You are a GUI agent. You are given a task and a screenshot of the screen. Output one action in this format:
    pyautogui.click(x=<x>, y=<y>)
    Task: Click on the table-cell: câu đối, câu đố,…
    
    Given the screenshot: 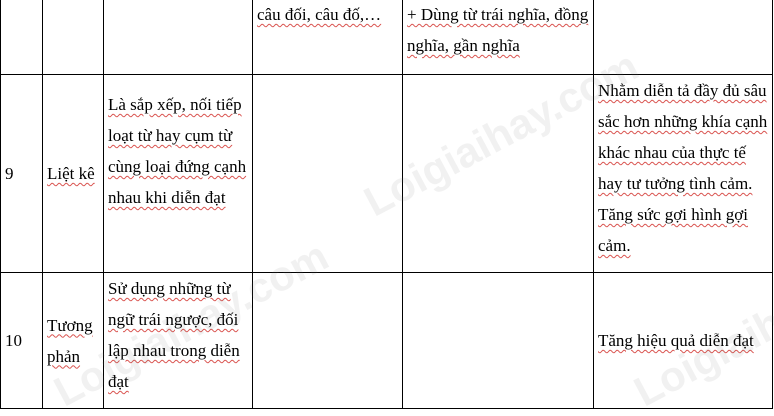 What is the action you would take?
    pyautogui.click(x=327, y=37)
    